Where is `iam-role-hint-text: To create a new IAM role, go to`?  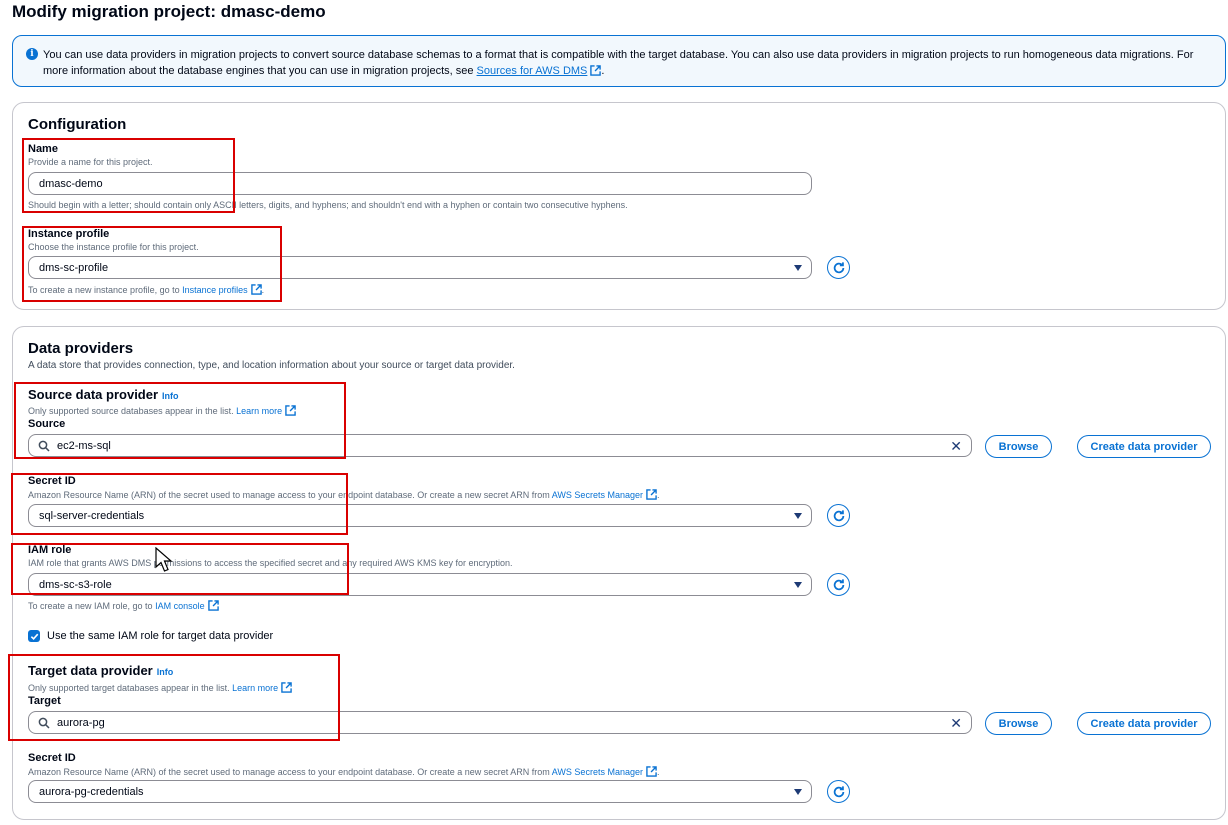
iam-role-hint-text: To create a new IAM role, go to is located at coordinates (92, 606).